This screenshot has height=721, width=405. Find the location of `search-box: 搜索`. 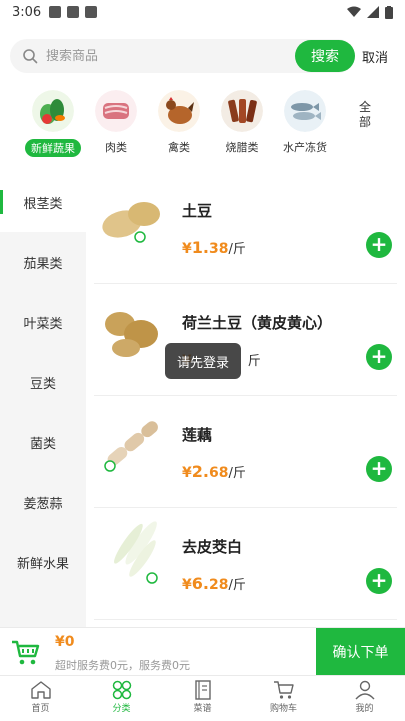

search-box: 搜索 is located at coordinates (182, 56).